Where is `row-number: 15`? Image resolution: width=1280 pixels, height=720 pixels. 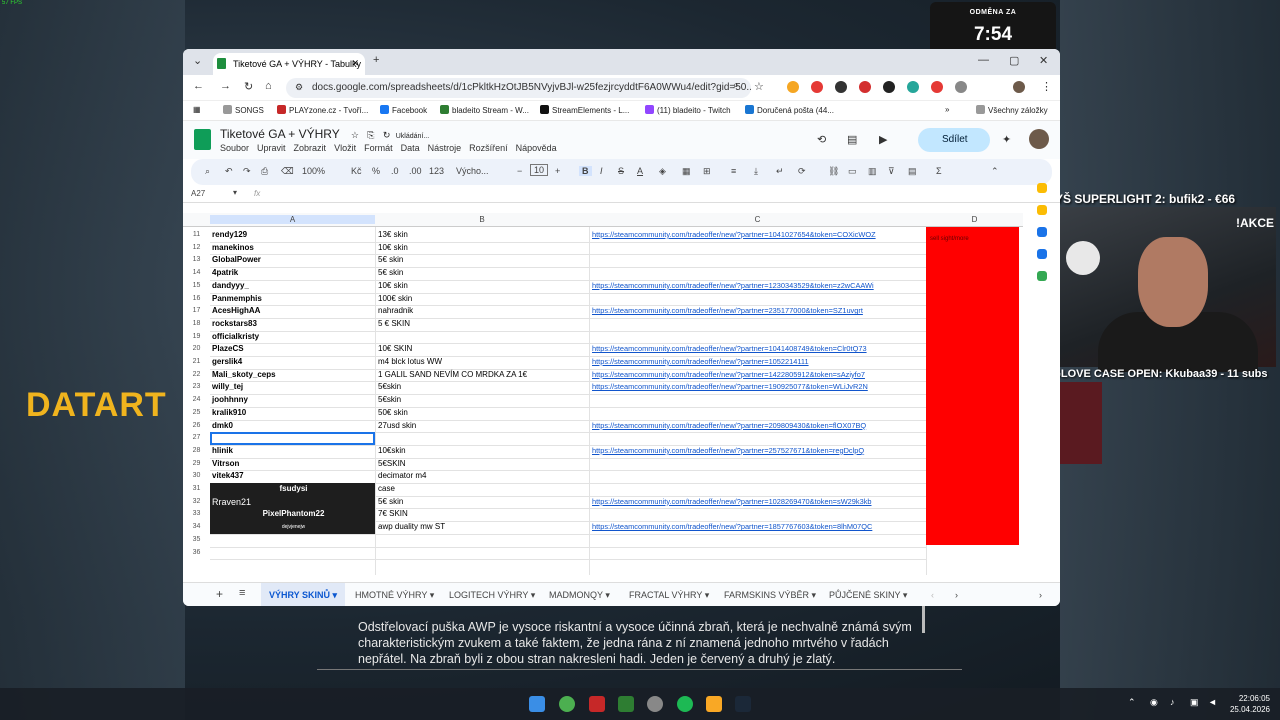
row-number: 15 is located at coordinates (196, 285).